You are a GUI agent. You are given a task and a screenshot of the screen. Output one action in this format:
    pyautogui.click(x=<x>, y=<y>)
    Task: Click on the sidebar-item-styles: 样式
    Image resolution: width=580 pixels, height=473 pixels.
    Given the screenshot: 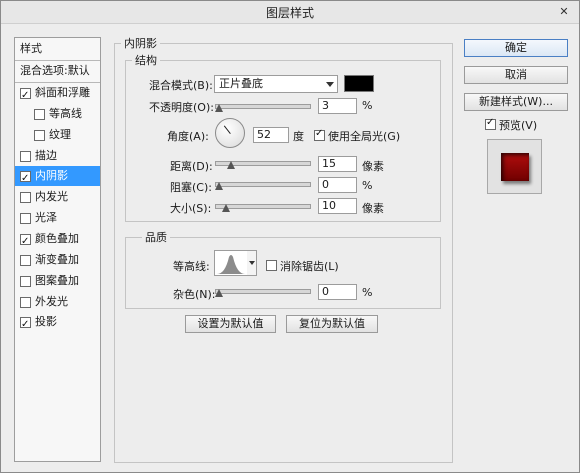 What is the action you would take?
    pyautogui.click(x=57, y=49)
    